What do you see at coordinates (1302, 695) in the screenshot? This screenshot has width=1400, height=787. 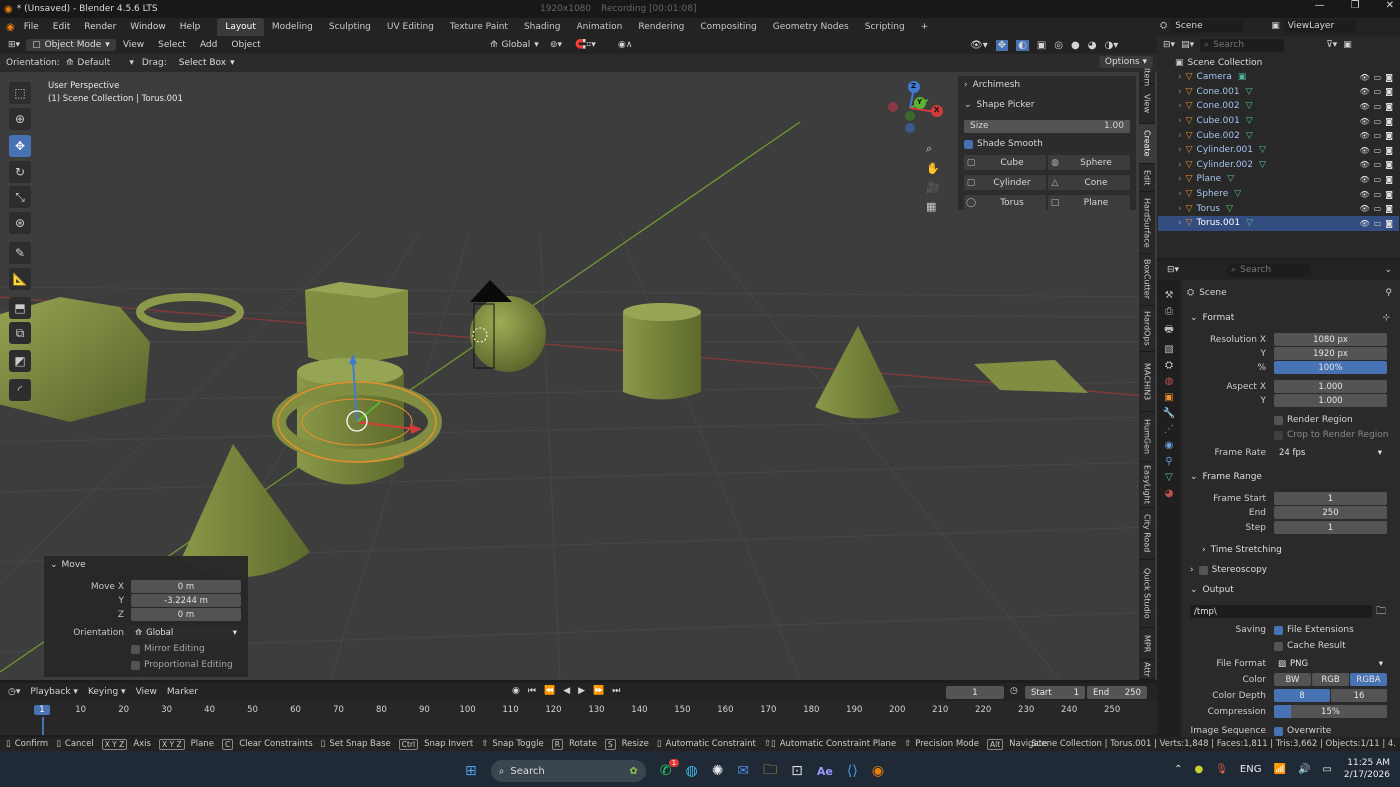 I see `depth-8-button: 8` at bounding box center [1302, 695].